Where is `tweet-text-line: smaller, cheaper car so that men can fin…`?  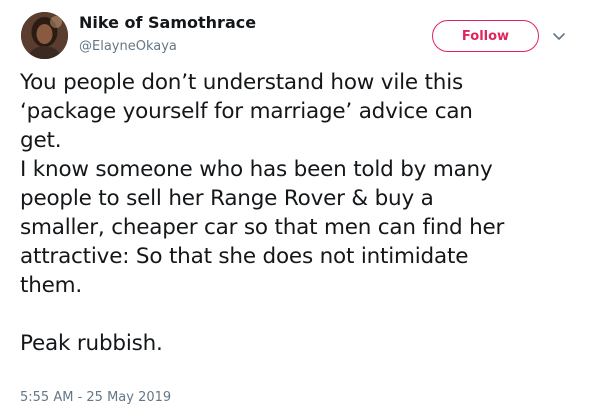
tweet-text-line: smaller, cheaper car so that men can fin… is located at coordinates (262, 227).